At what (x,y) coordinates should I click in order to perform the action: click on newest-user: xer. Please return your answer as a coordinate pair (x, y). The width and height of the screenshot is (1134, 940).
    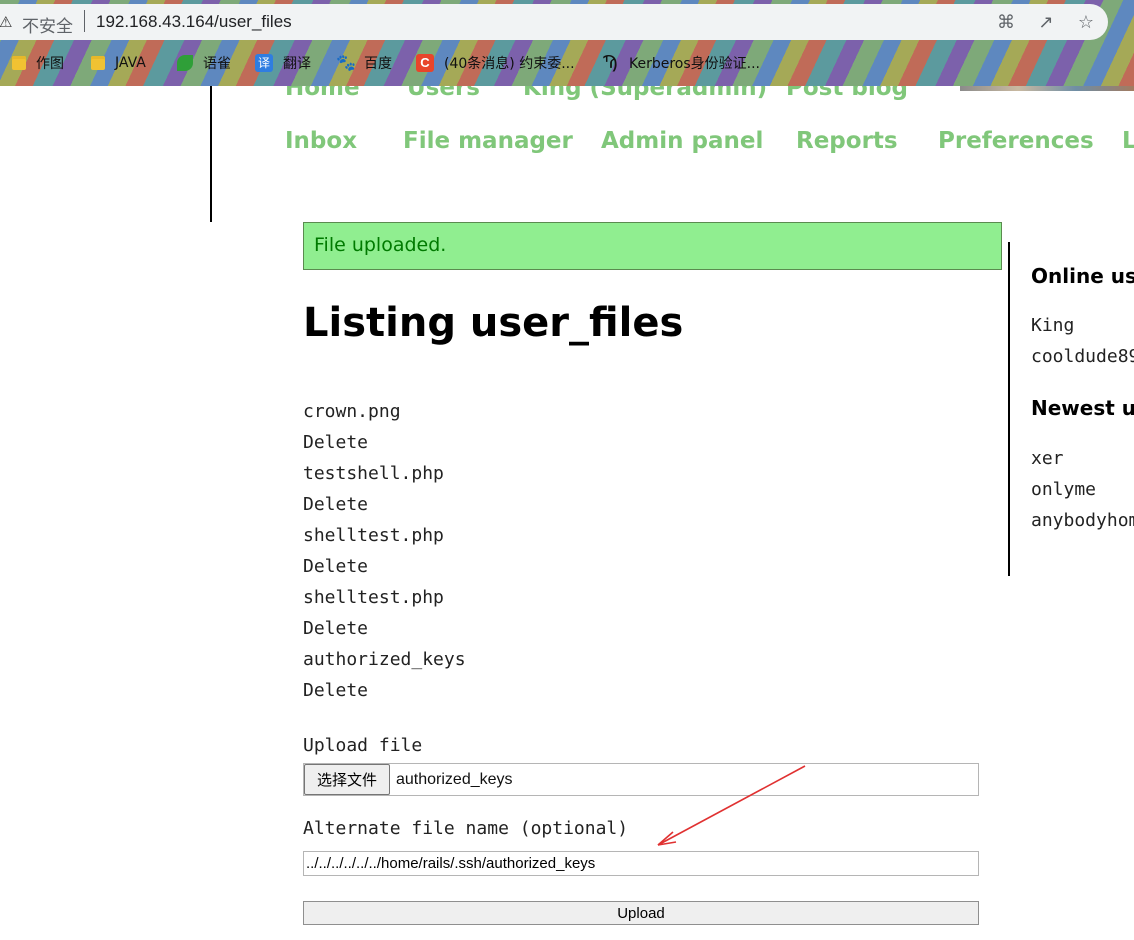
    Looking at the image, I should click on (1082, 458).